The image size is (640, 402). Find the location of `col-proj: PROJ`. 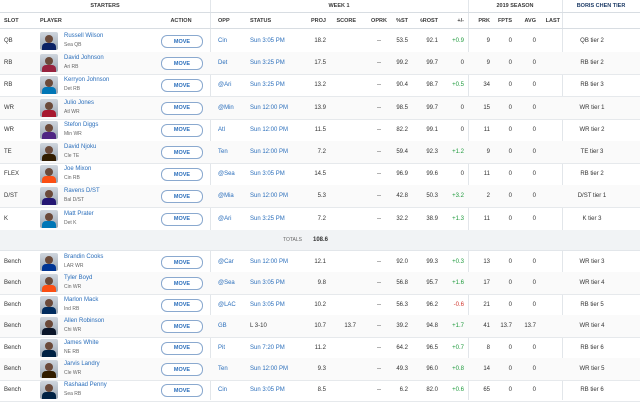

col-proj: PROJ is located at coordinates (317, 21).